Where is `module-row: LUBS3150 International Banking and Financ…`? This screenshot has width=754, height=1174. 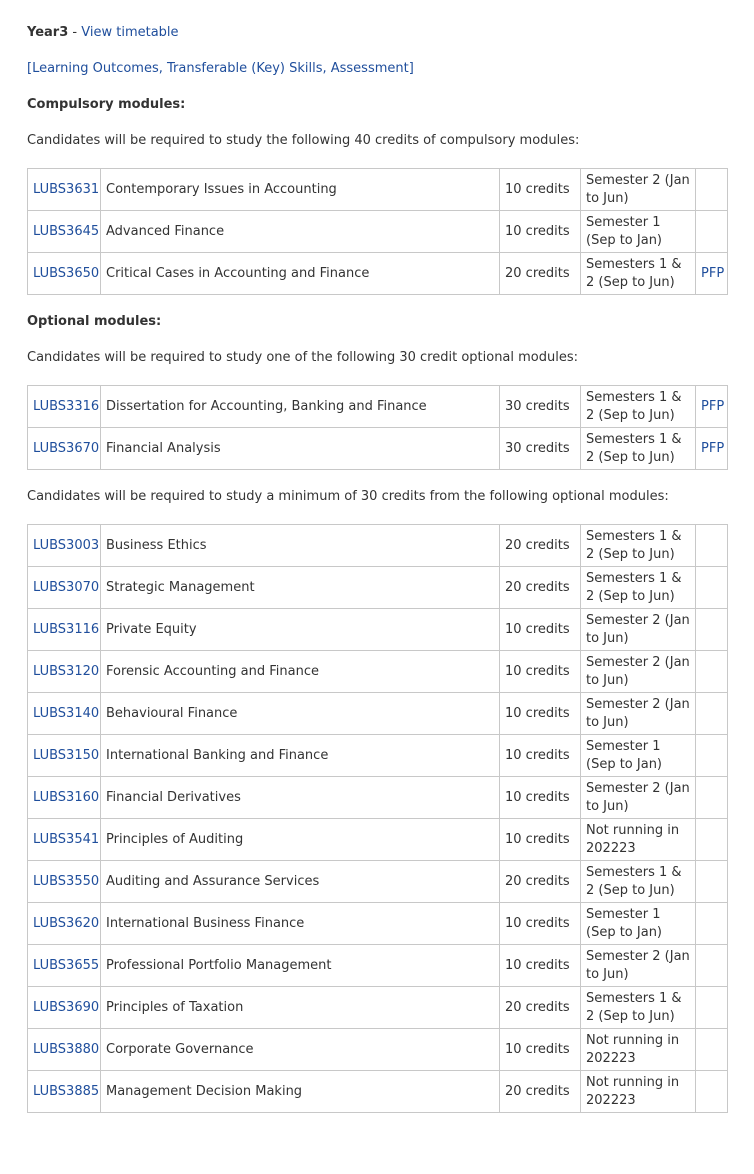 module-row: LUBS3150 International Banking and Financ… is located at coordinates (377, 755).